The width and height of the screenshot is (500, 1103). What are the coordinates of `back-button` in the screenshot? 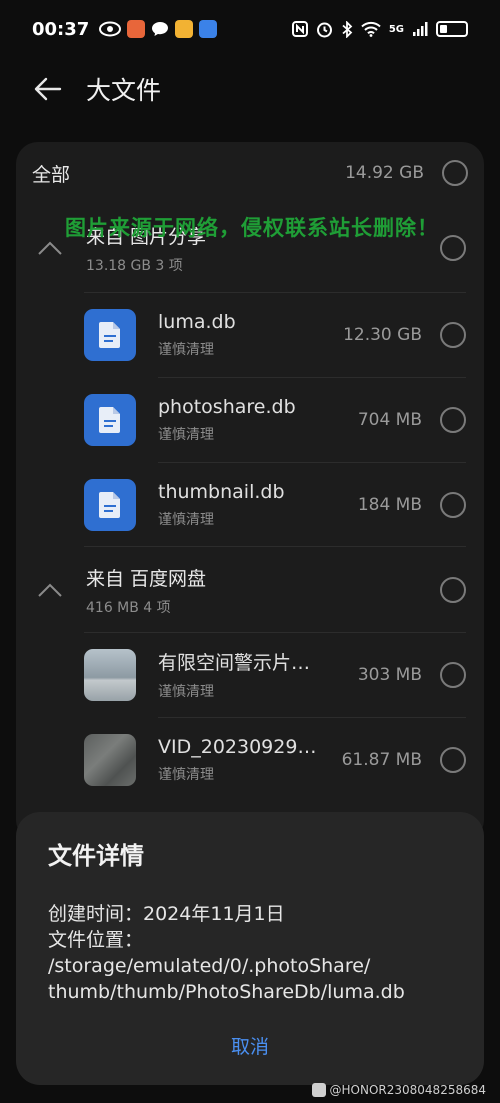 It's located at (48, 89).